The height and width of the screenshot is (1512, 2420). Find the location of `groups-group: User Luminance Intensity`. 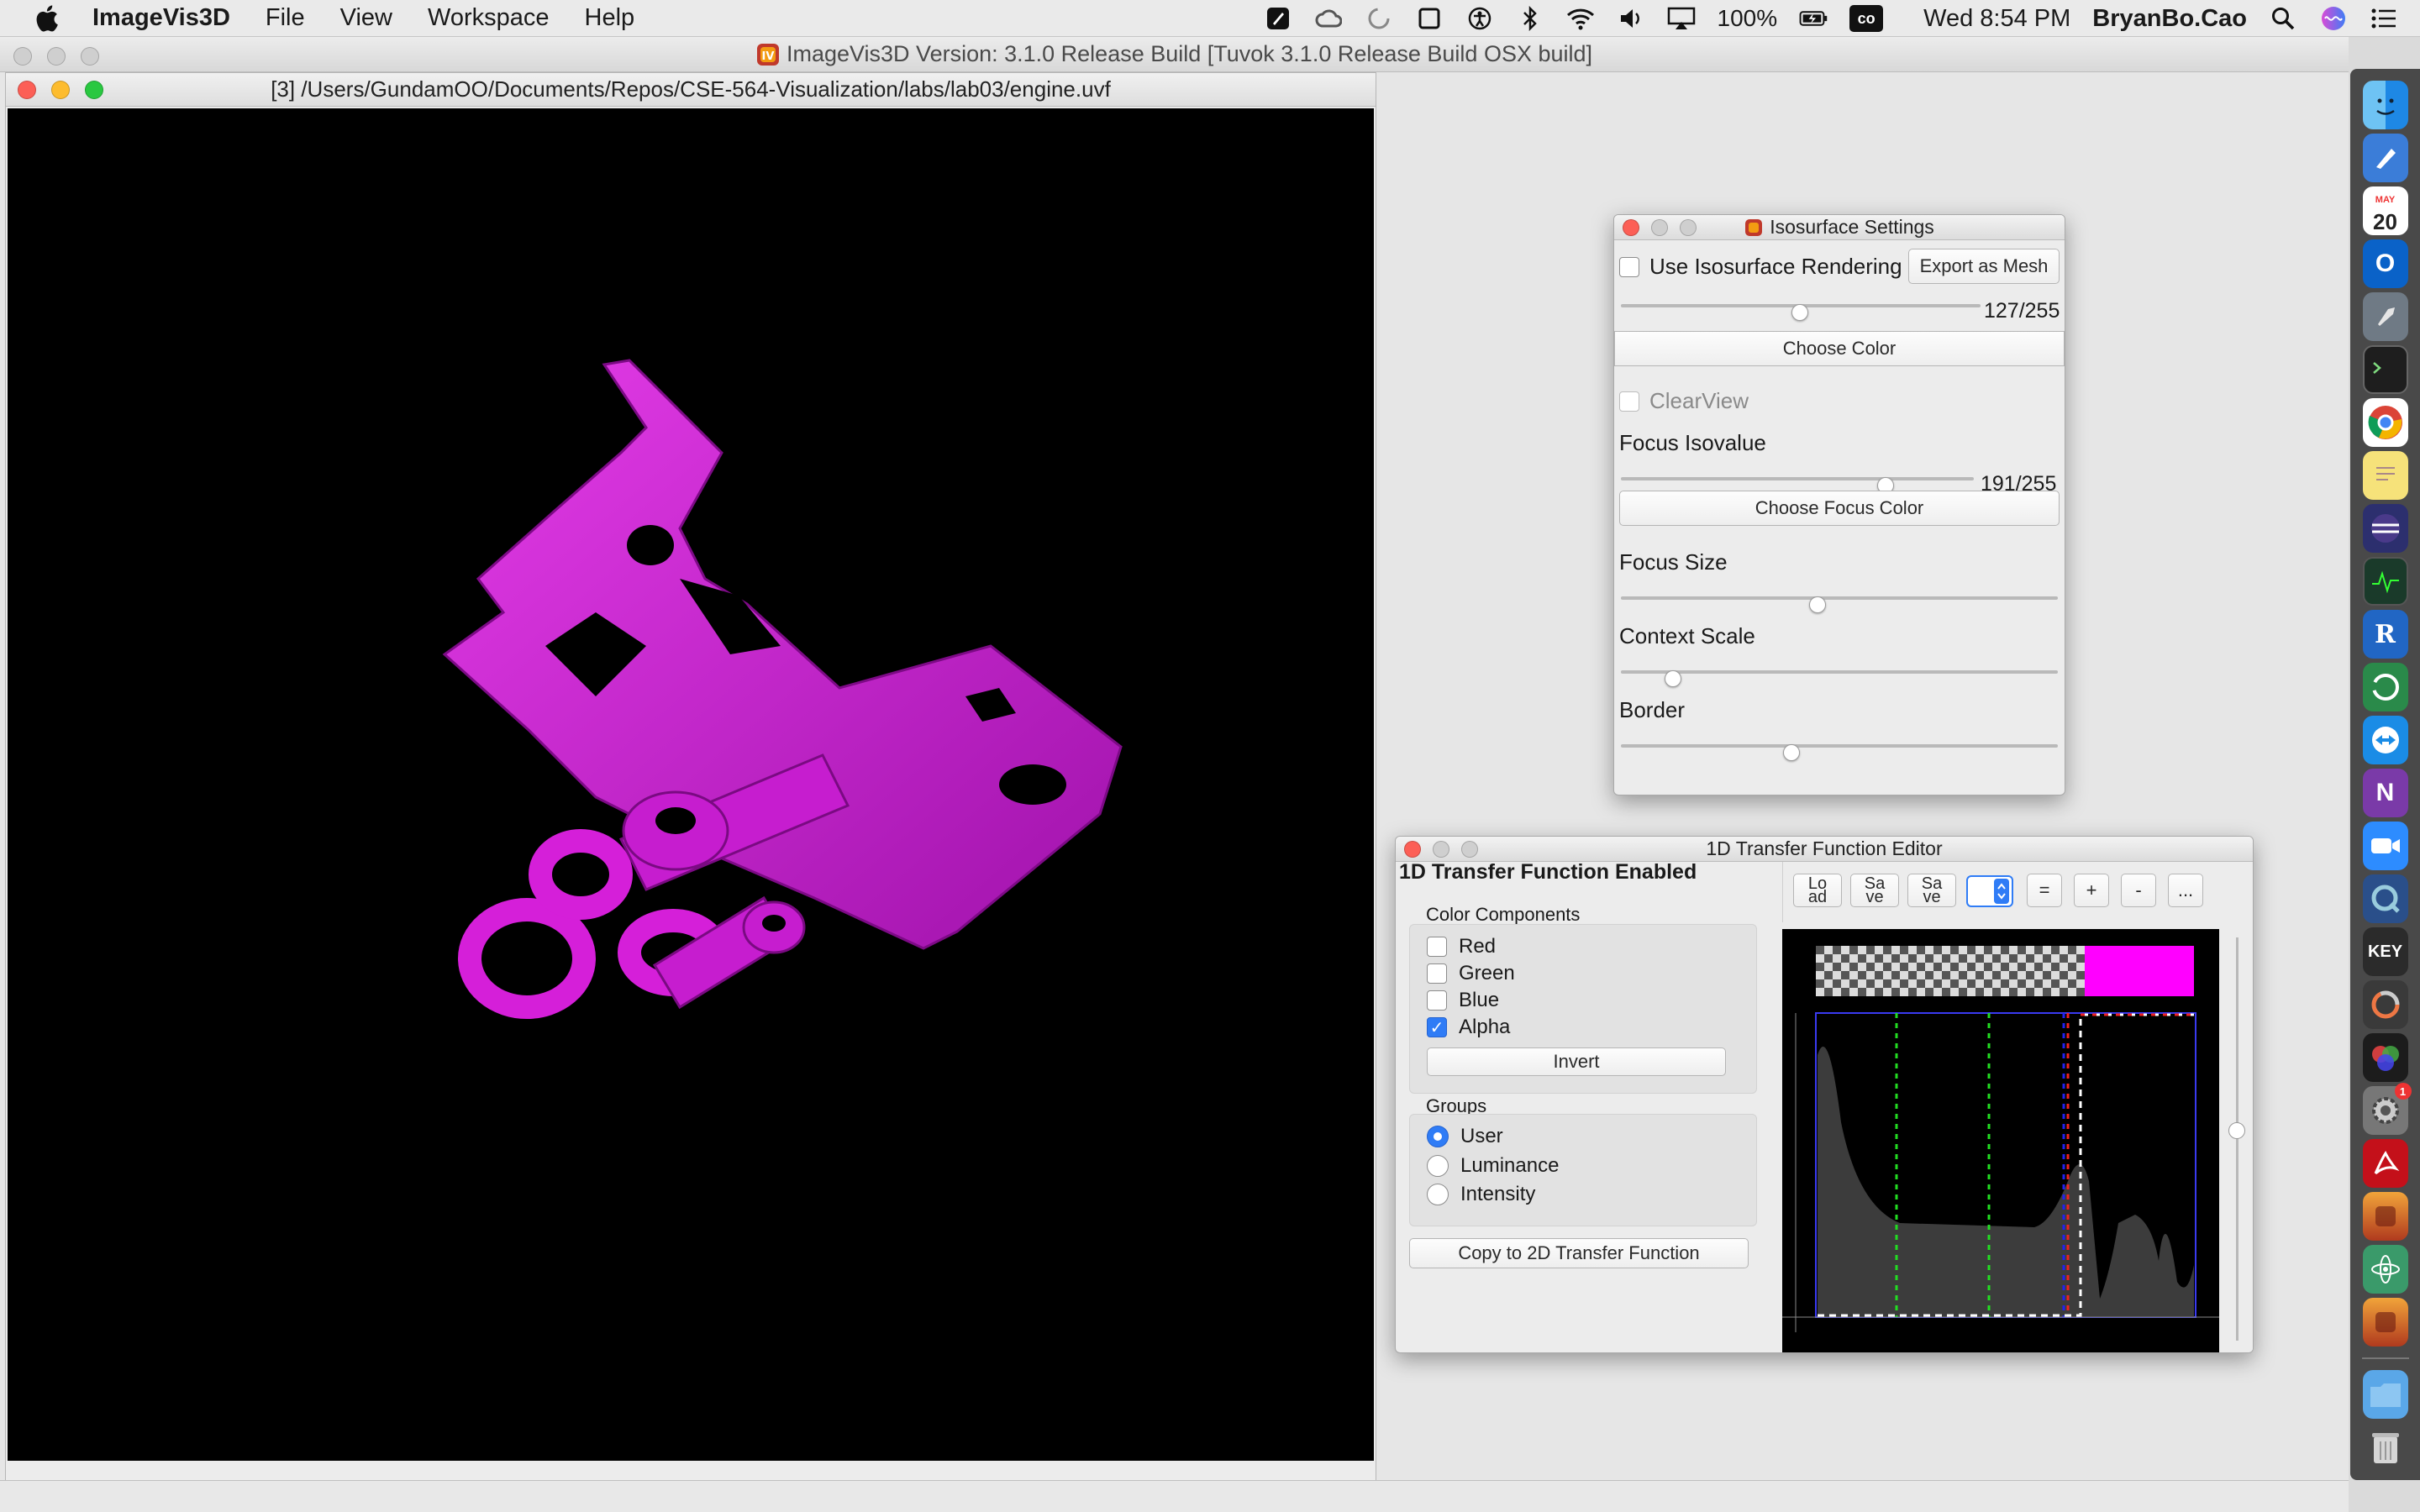

groups-group: User Luminance Intensity is located at coordinates (1583, 1170).